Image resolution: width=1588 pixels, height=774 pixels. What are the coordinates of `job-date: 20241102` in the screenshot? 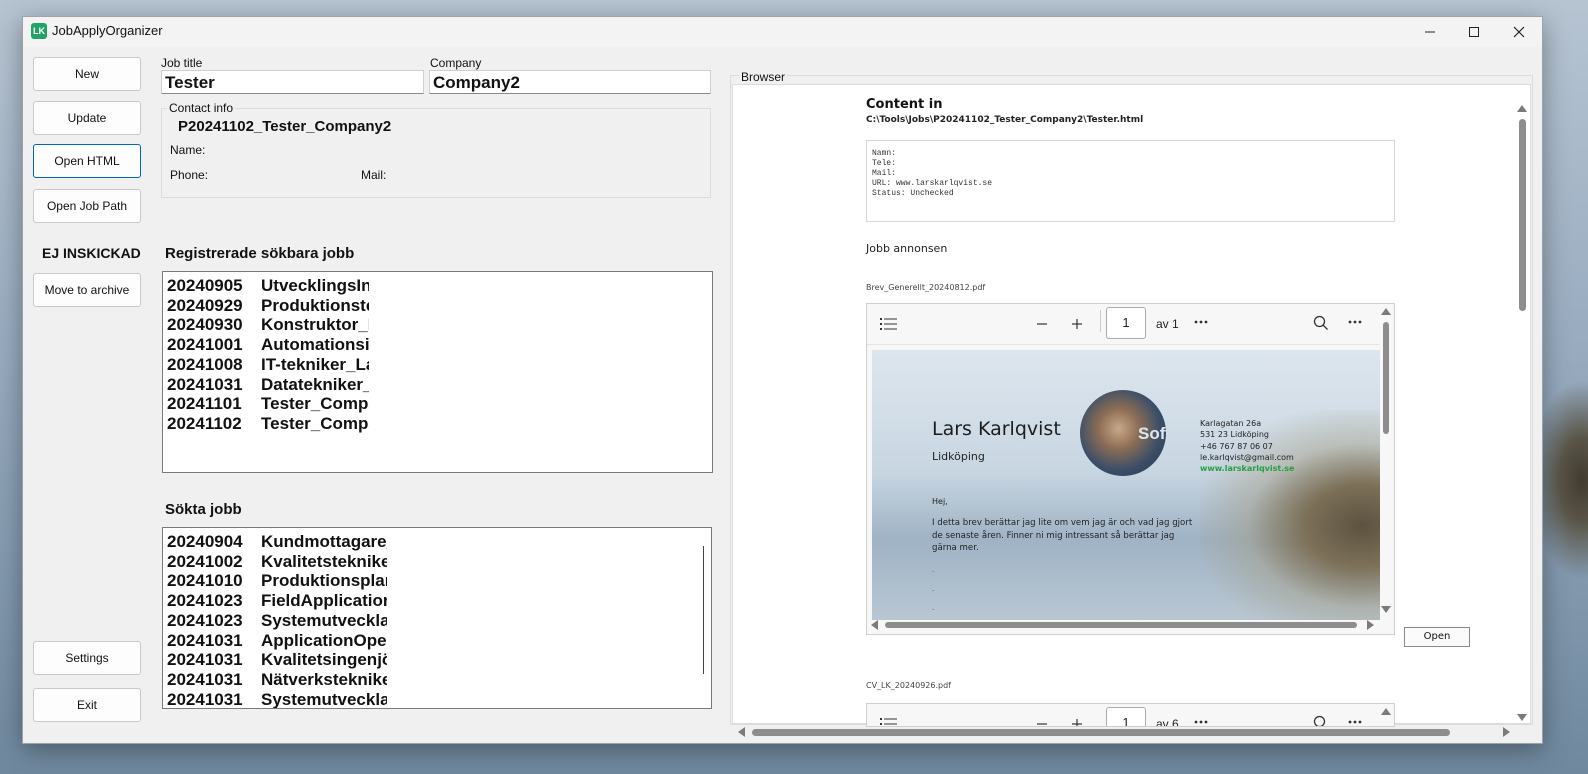 It's located at (204, 423).